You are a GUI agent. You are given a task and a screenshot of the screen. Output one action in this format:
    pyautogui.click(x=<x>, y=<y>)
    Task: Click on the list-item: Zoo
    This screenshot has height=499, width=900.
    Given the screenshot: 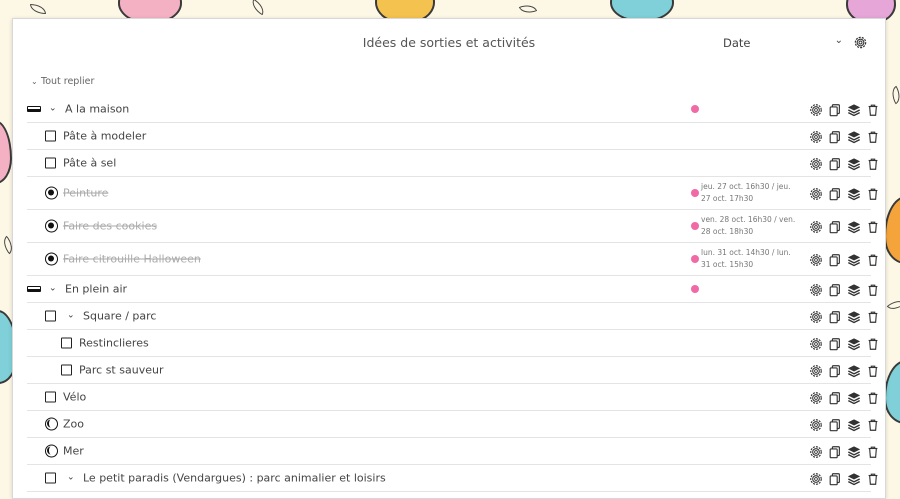 What is the action you would take?
    pyautogui.click(x=452, y=424)
    